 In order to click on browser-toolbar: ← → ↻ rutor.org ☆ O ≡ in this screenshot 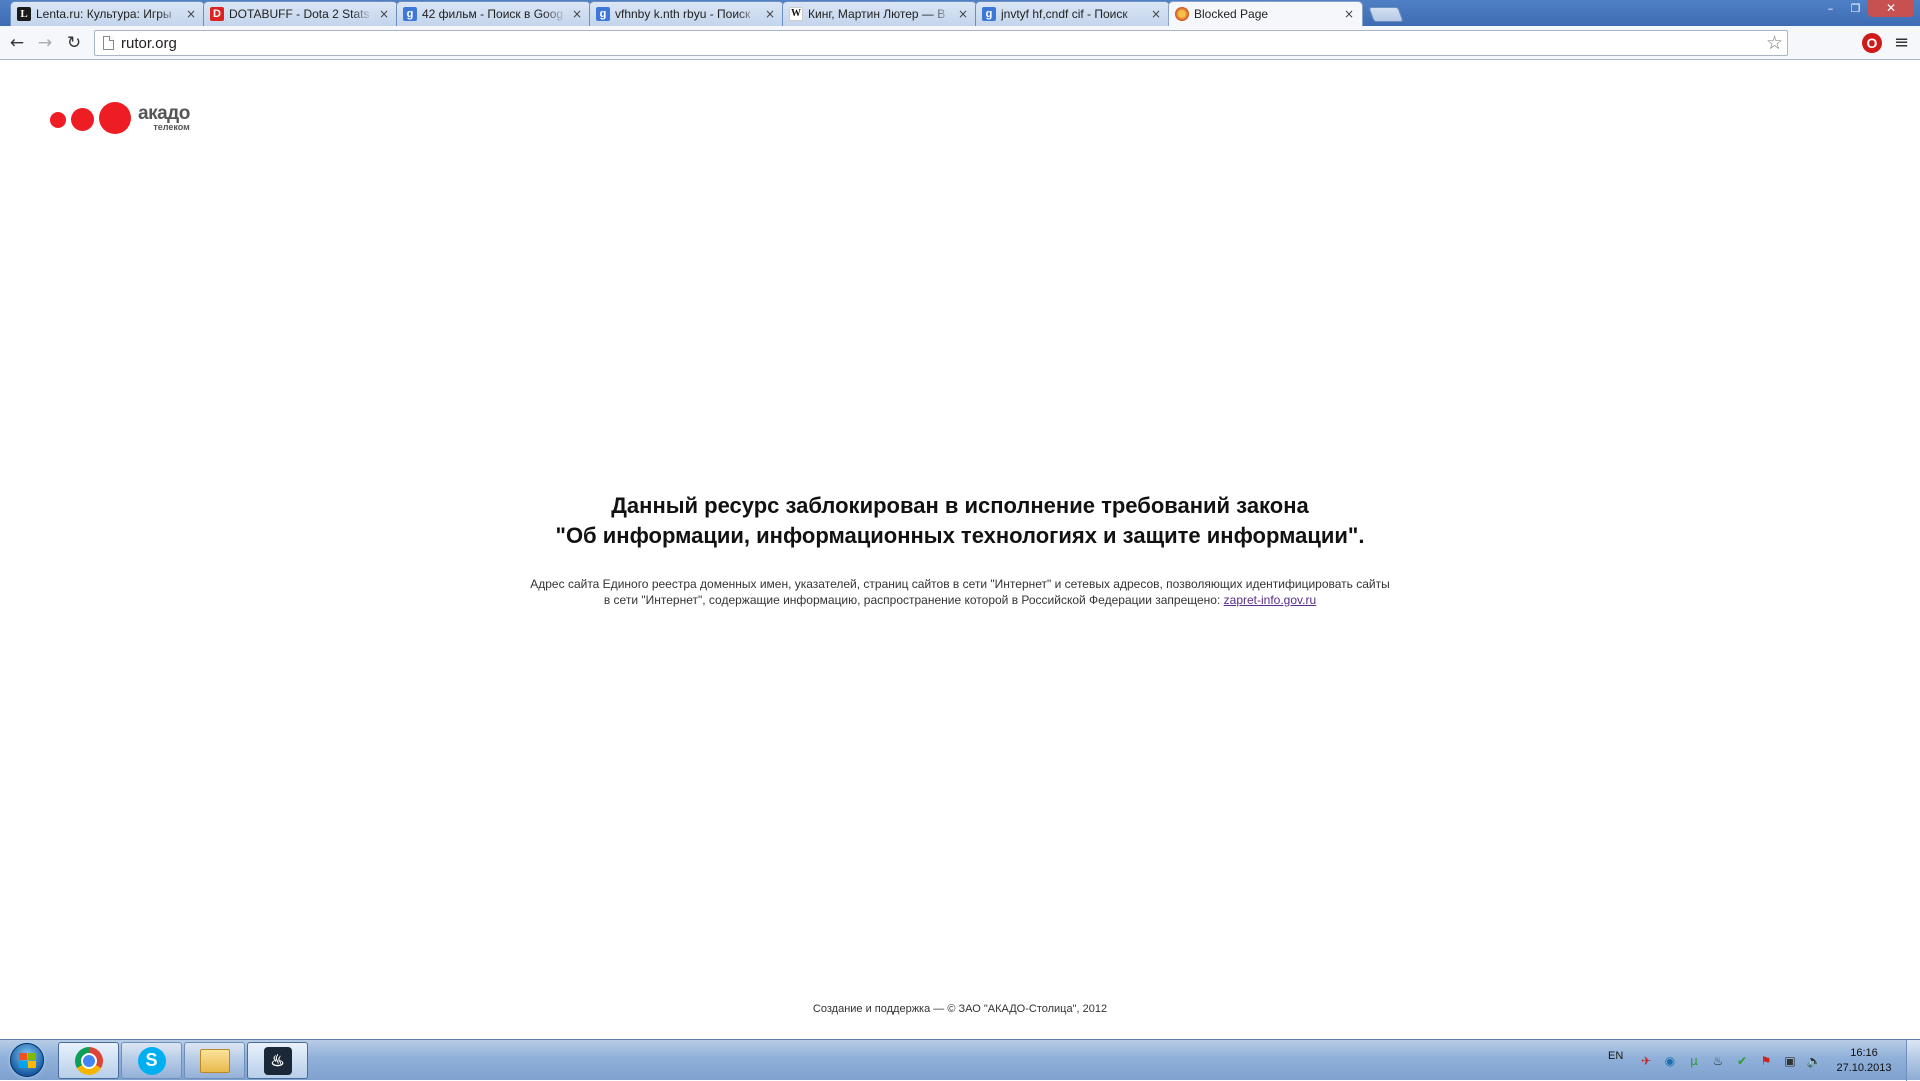, I will do `click(960, 43)`.